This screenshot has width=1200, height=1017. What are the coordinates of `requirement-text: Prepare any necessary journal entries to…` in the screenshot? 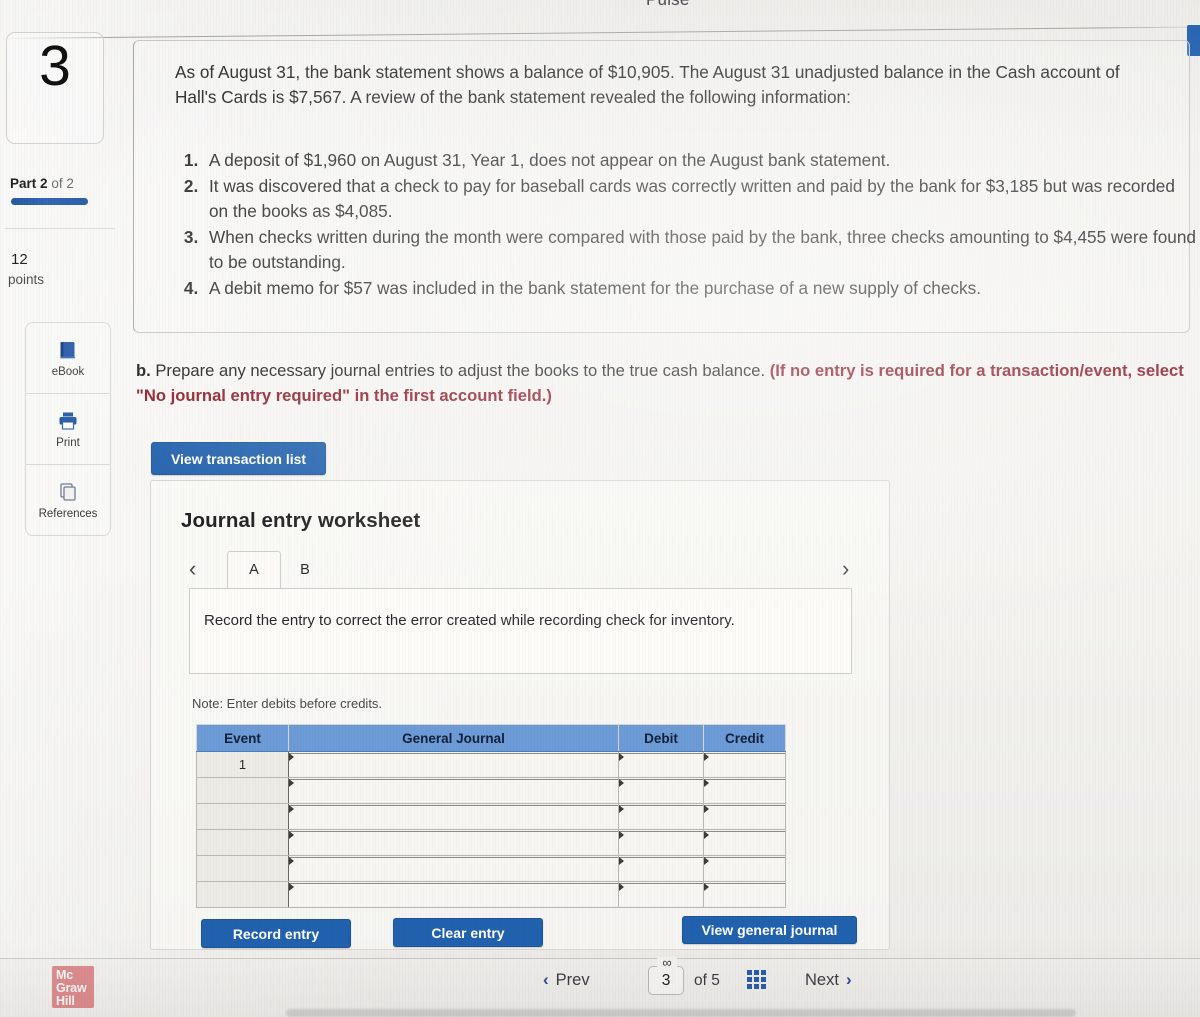 It's located at (460, 370).